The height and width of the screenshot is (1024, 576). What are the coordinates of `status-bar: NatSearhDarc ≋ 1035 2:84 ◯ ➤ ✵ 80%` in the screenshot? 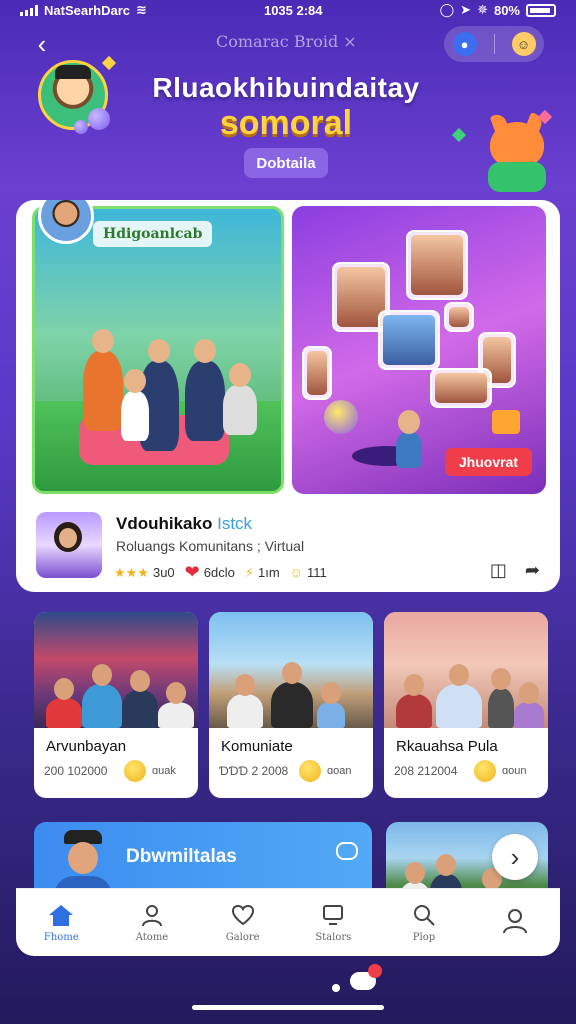 It's located at (288, 10).